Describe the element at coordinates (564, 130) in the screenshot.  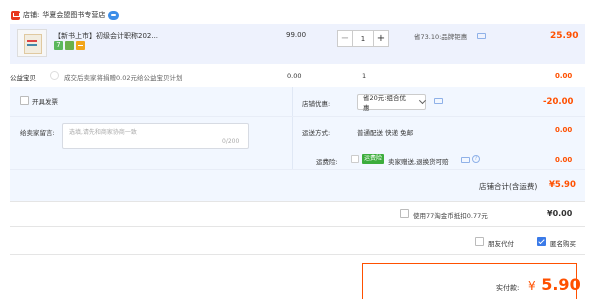
I see `delivery-price: 0.00` at that location.